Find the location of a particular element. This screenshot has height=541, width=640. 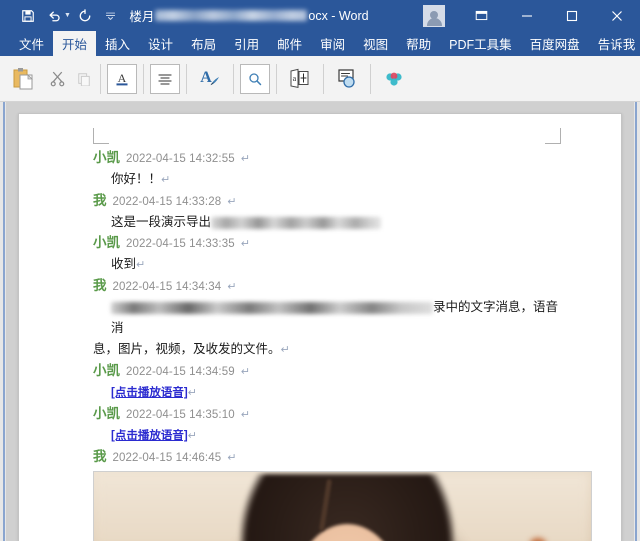

styles-group: A is located at coordinates (210, 79).